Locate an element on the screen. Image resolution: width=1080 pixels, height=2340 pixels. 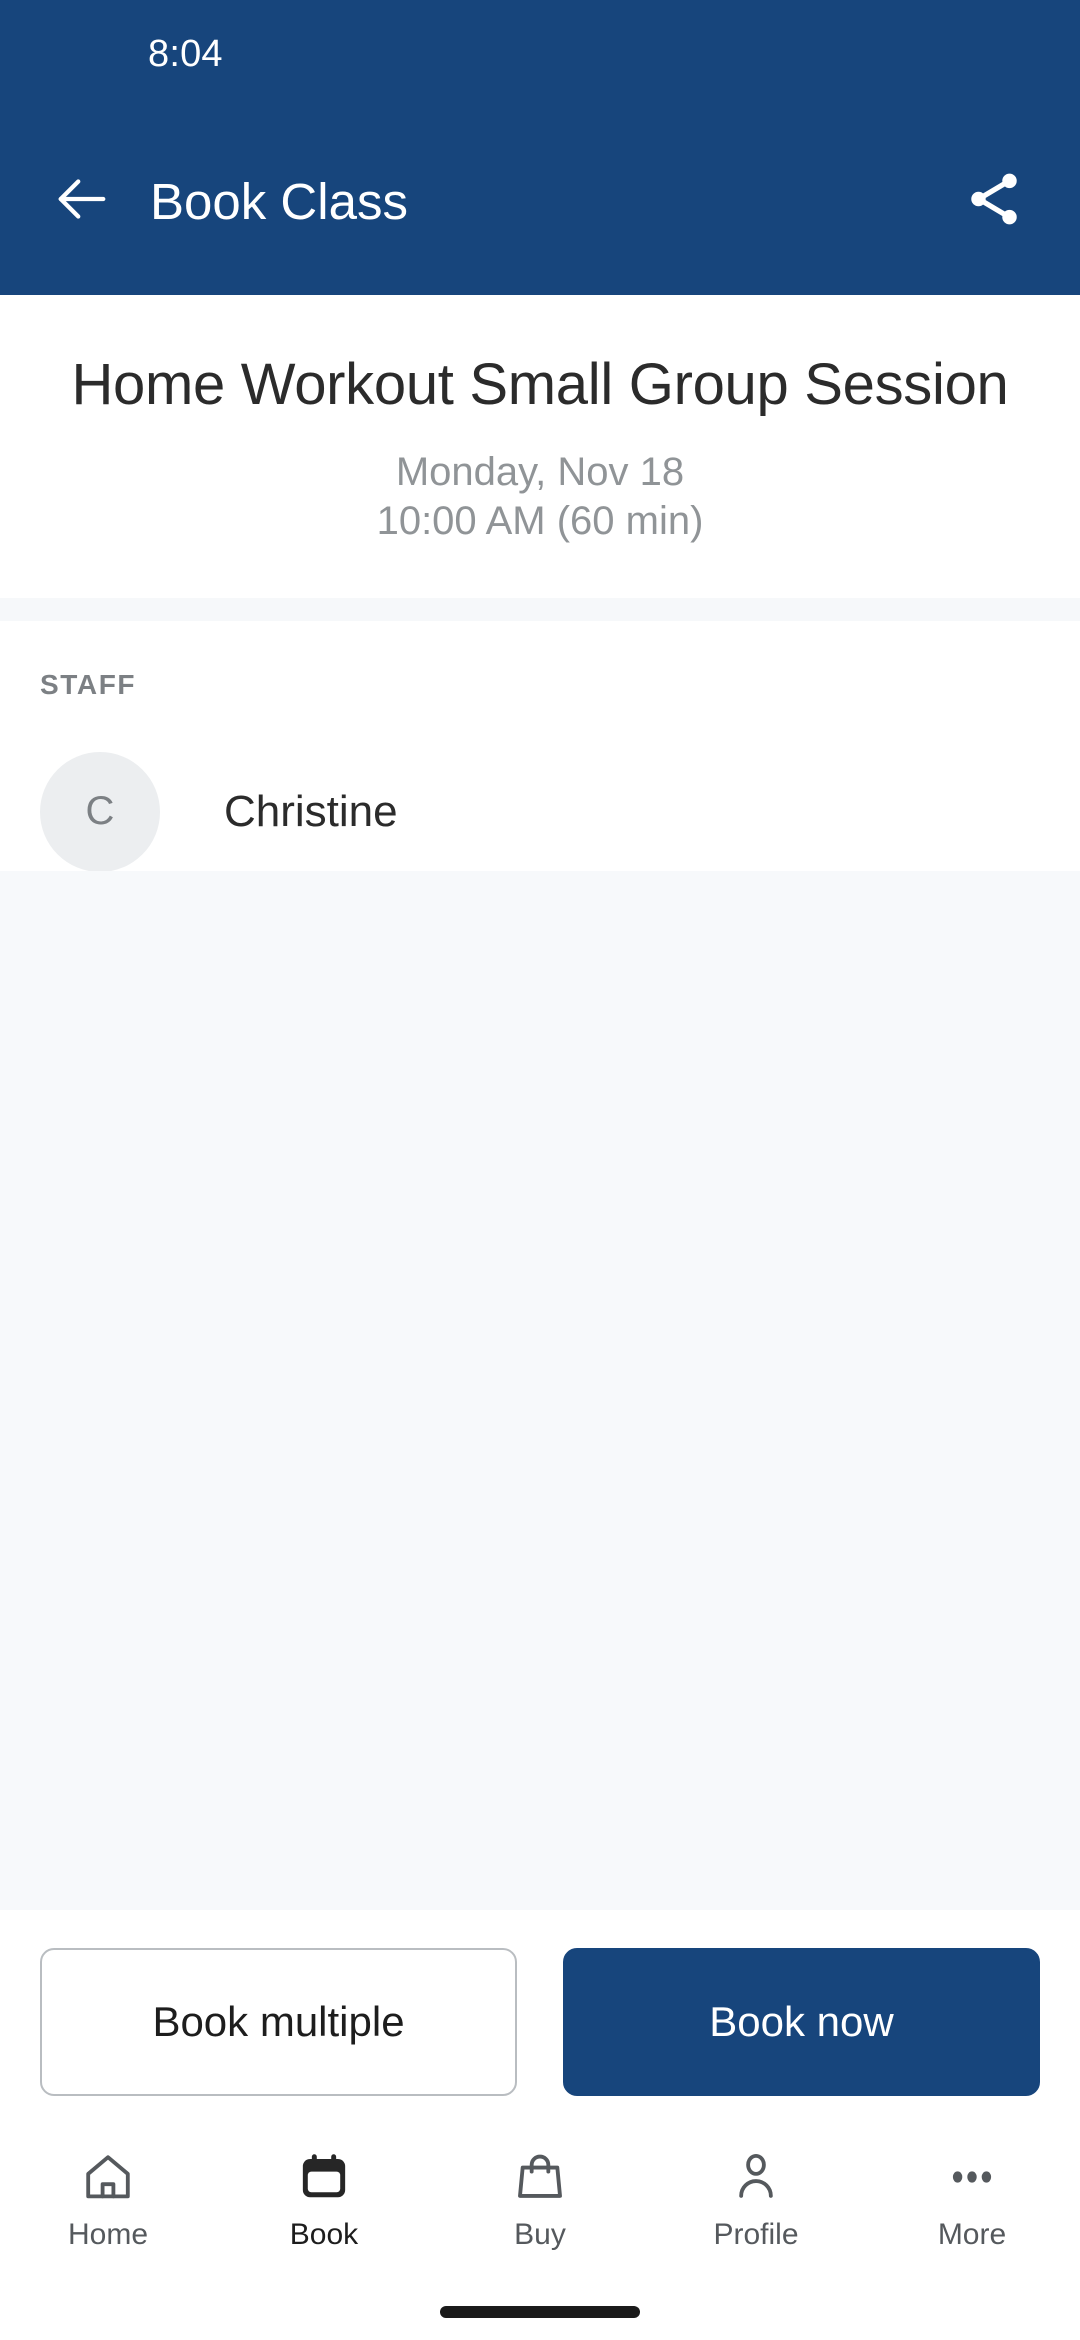
staff-card: STAFF C Christine is located at coordinates (540, 746).